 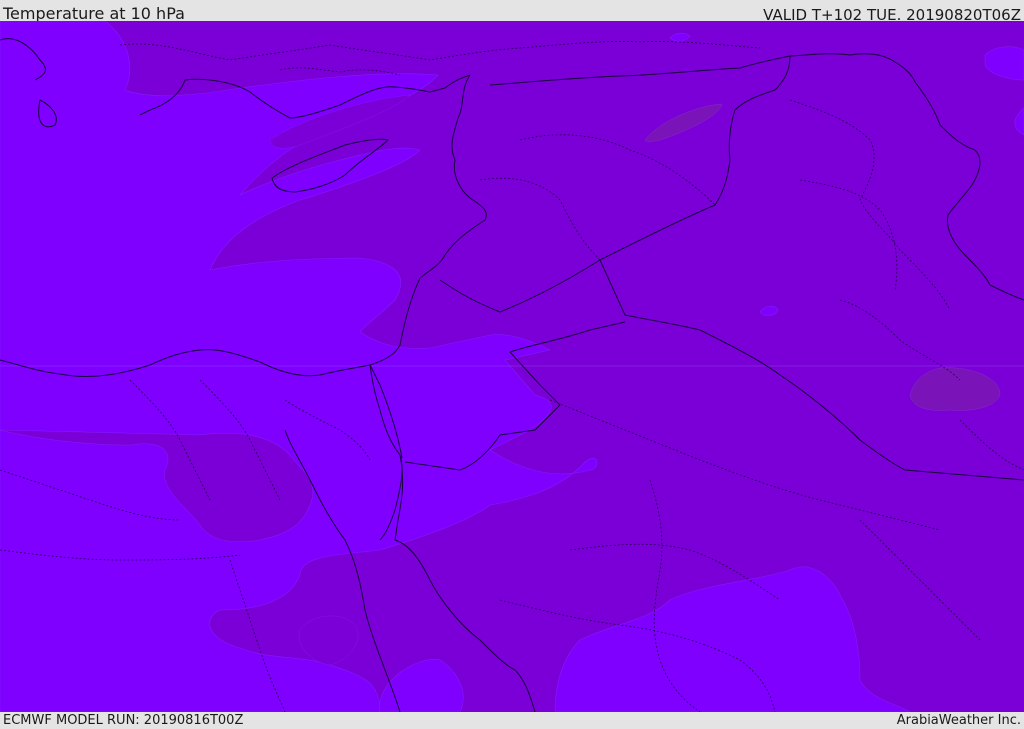 What do you see at coordinates (958, 720) in the screenshot?
I see `credit-label: ArabiaWeather Inc.` at bounding box center [958, 720].